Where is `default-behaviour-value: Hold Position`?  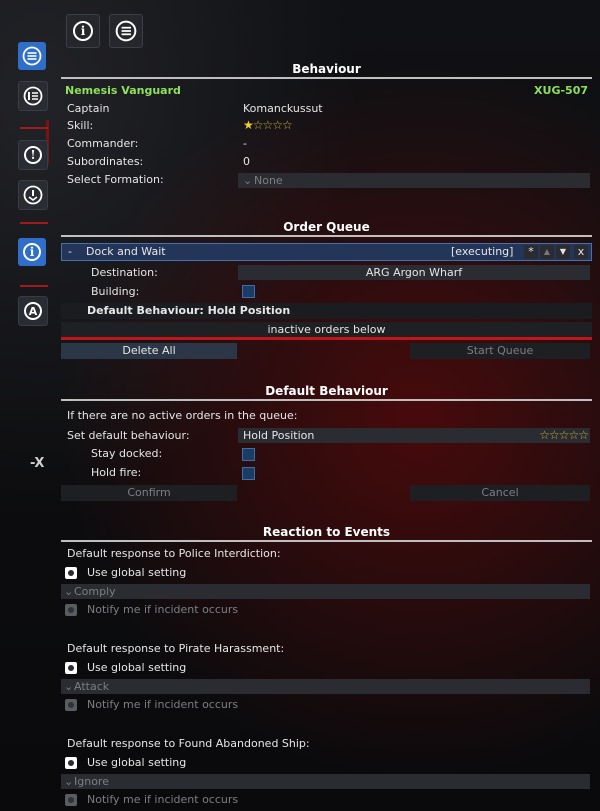 default-behaviour-value: Hold Position is located at coordinates (279, 435).